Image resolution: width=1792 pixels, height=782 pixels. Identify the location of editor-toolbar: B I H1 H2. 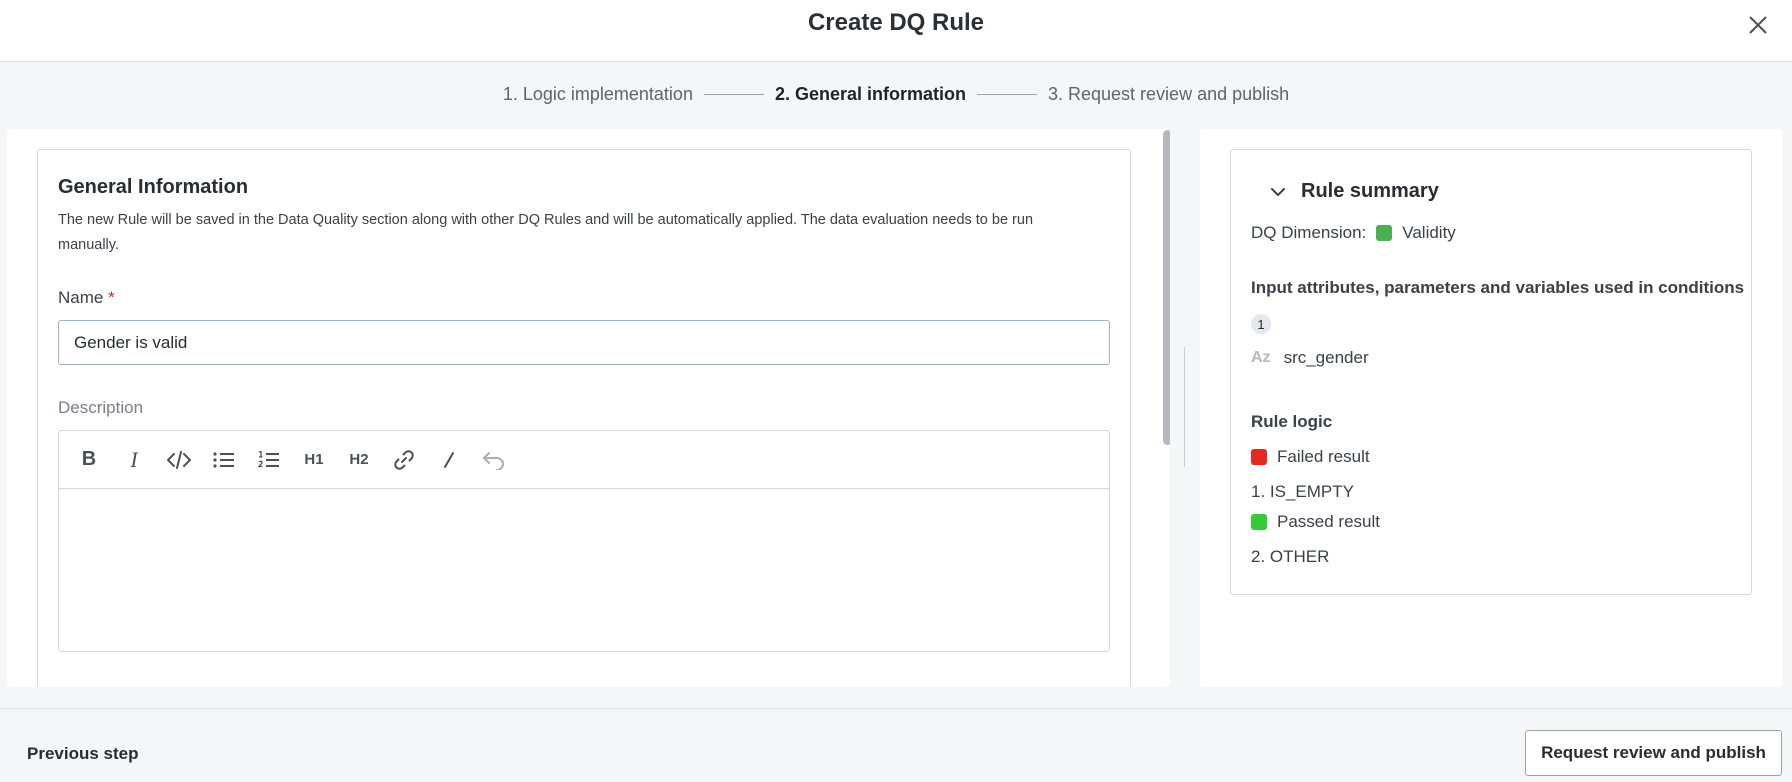
(584, 460).